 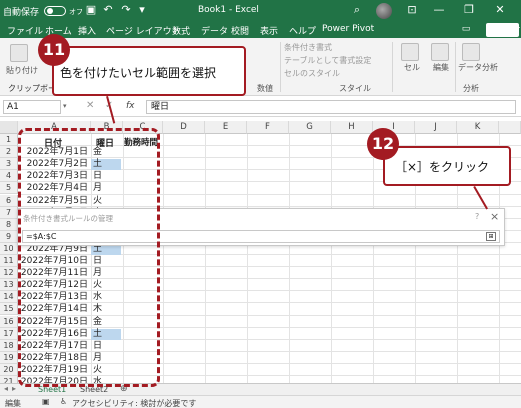 What do you see at coordinates (9, 164) in the screenshot?
I see `row-header: 3` at bounding box center [9, 164].